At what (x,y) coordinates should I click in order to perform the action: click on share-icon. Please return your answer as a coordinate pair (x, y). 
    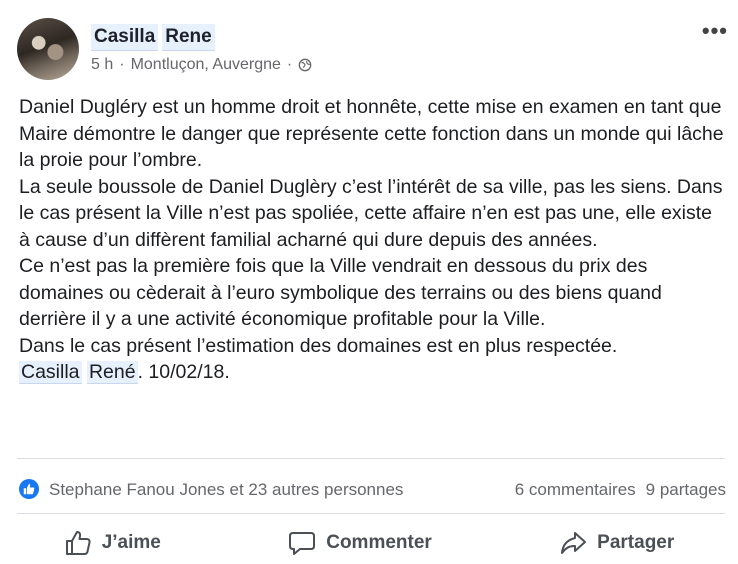
    Looking at the image, I should click on (574, 543).